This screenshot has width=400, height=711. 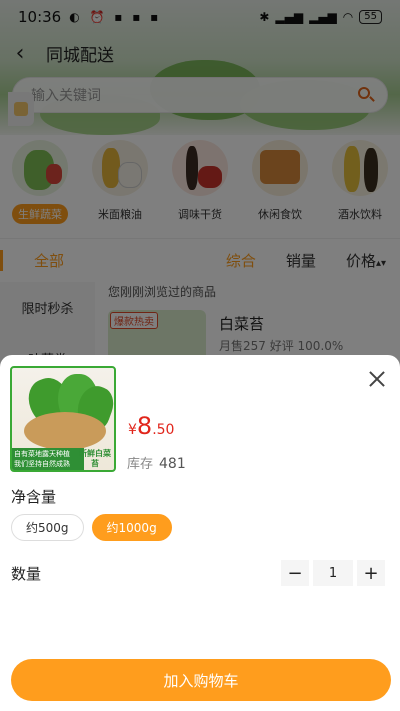 I want to click on thumbnail-caption: 我们坚持自然成熟, so click(x=48, y=464).